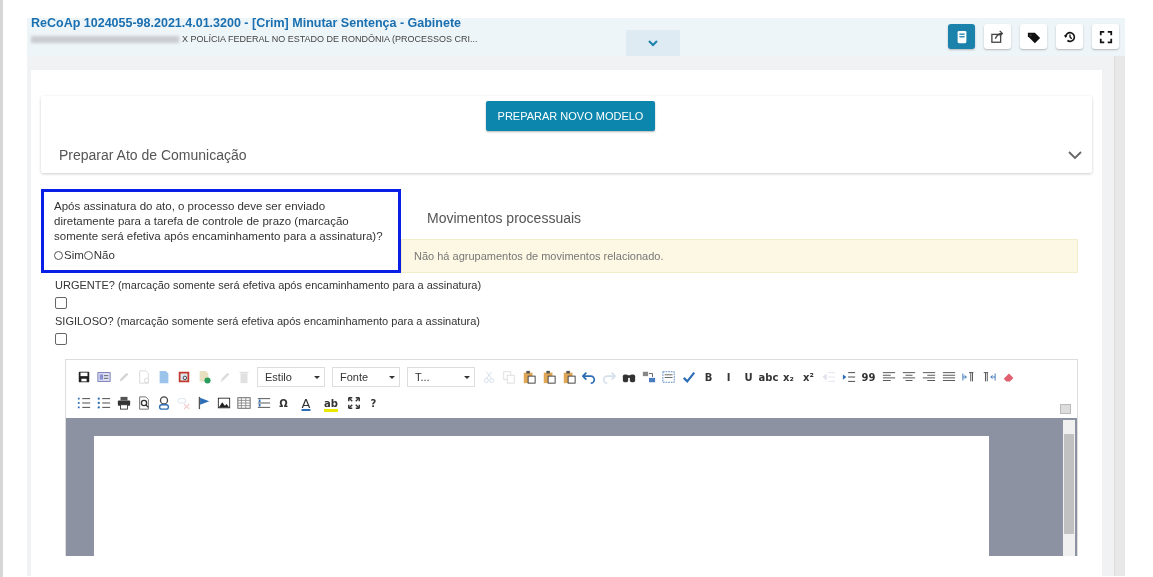 This screenshot has height=577, width=1153. What do you see at coordinates (203, 403) in the screenshot?
I see `flag-icon` at bounding box center [203, 403].